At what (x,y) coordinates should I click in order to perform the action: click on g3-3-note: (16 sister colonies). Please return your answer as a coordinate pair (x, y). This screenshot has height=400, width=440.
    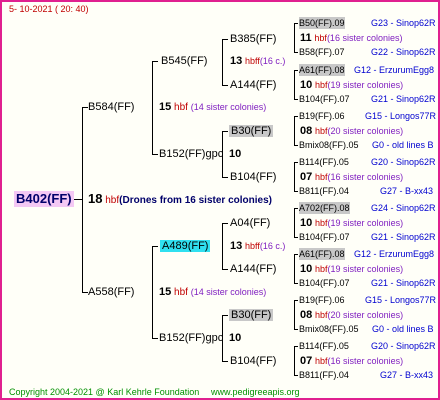
    Looking at the image, I should click on (365, 177).